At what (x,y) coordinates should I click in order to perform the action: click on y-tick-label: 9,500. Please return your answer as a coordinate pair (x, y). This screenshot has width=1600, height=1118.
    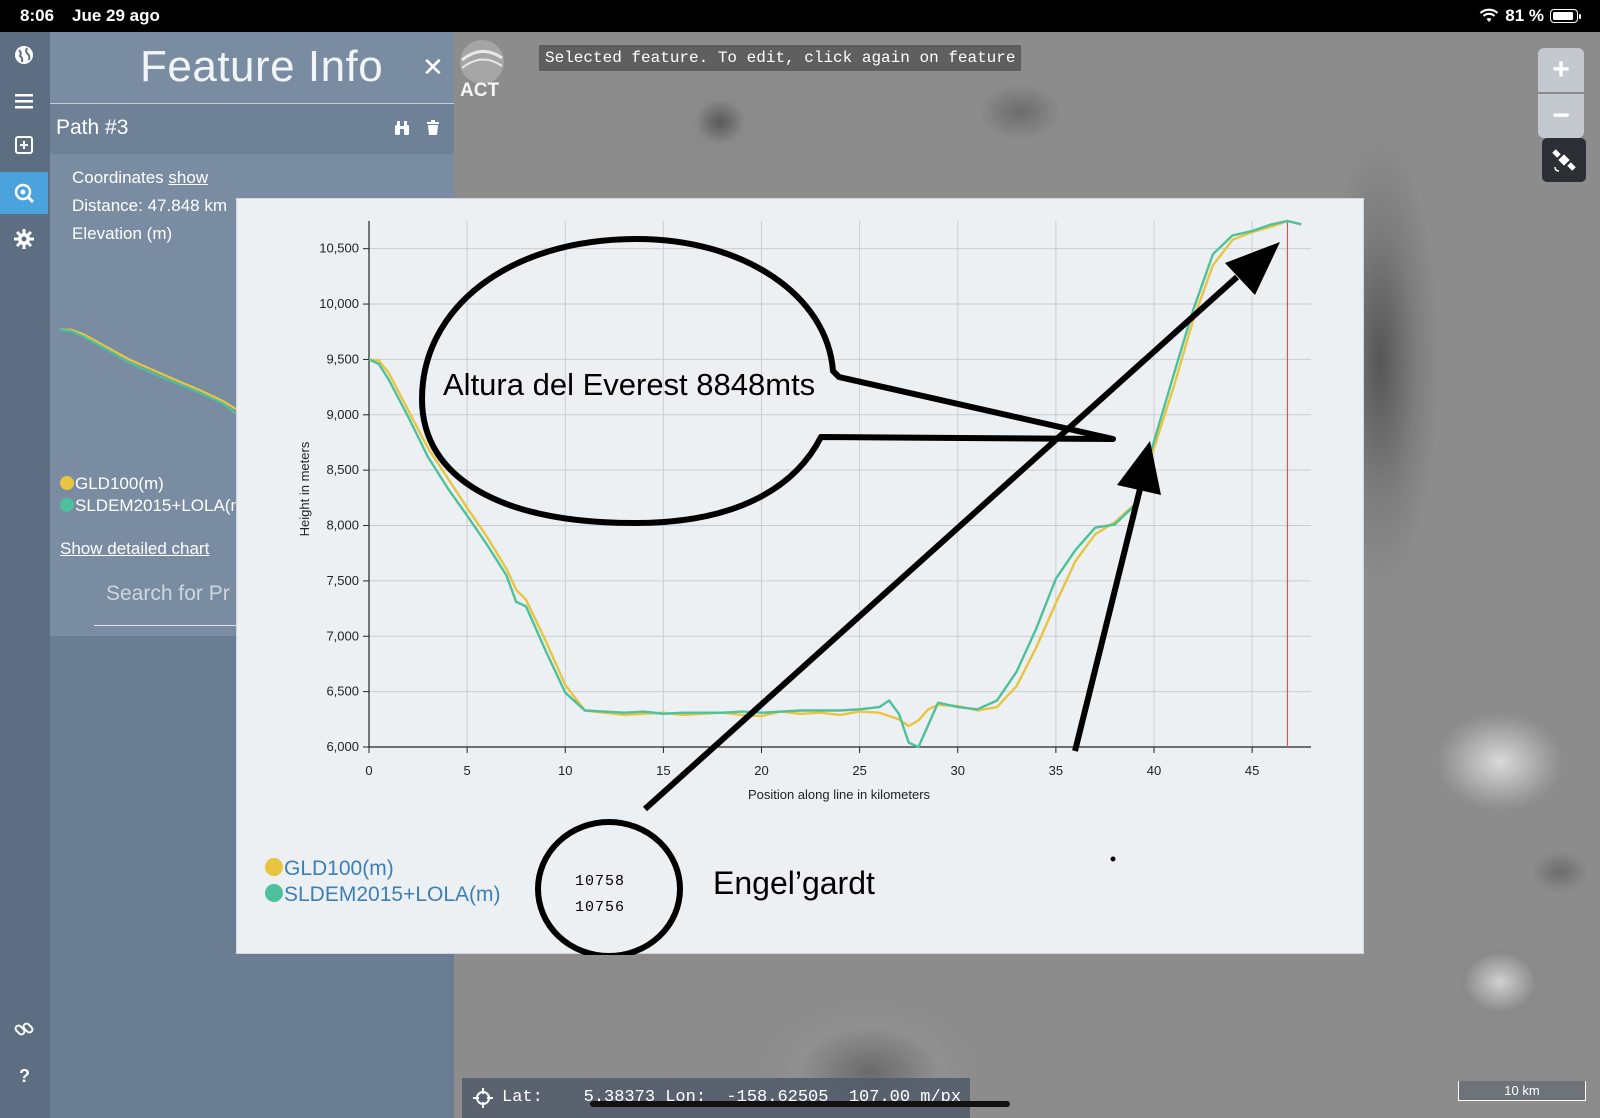
    Looking at the image, I should click on (342, 358).